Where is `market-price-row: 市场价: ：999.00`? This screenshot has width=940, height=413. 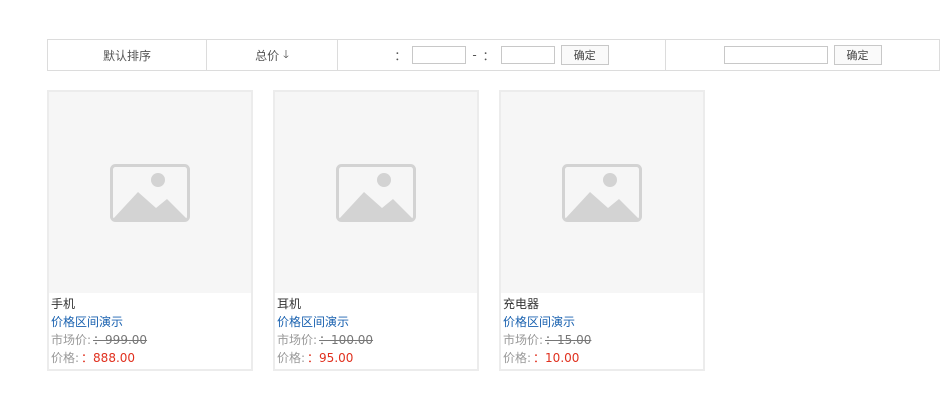 market-price-row: 市场价: ：999.00 is located at coordinates (151, 340).